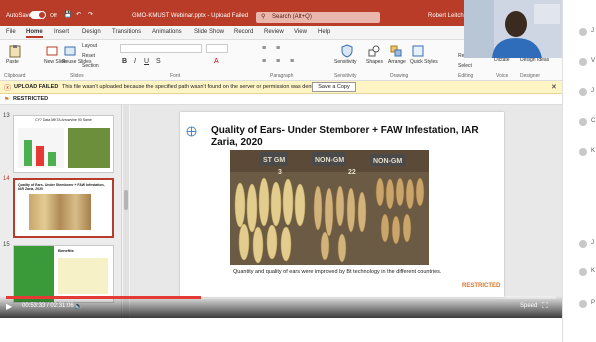 This screenshot has width=596, height=342. Describe the element at coordinates (347, 51) in the screenshot. I see `sensitivity-icon` at that location.